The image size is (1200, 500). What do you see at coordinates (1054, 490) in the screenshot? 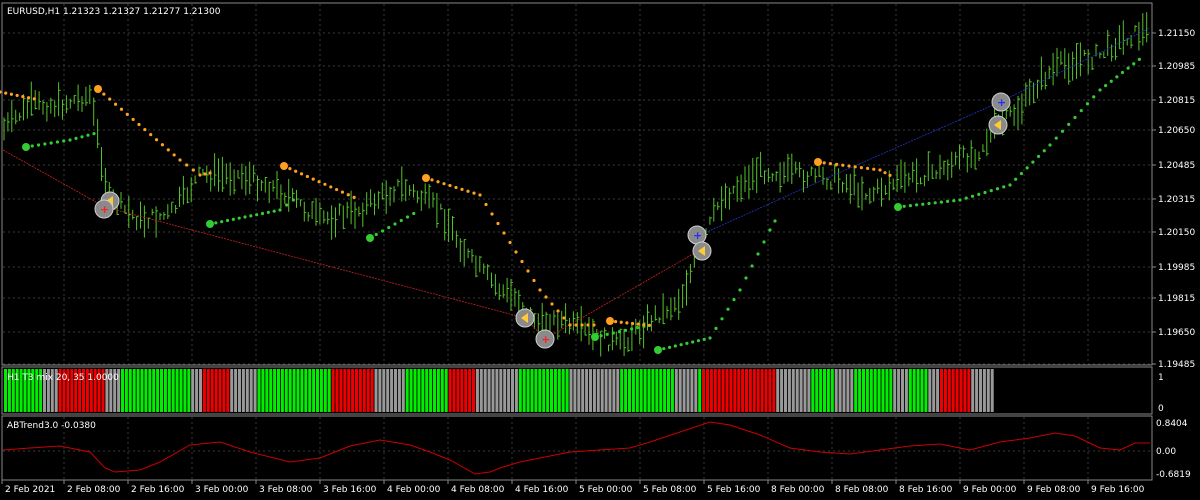
I see `time-tick-label: 9 Feb 08:00` at bounding box center [1054, 490].